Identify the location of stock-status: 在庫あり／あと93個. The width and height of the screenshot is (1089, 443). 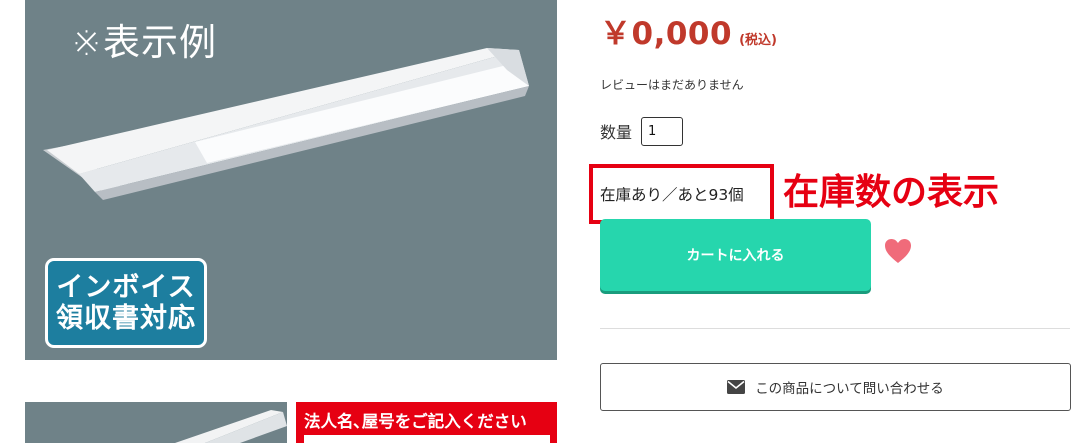
(672, 195).